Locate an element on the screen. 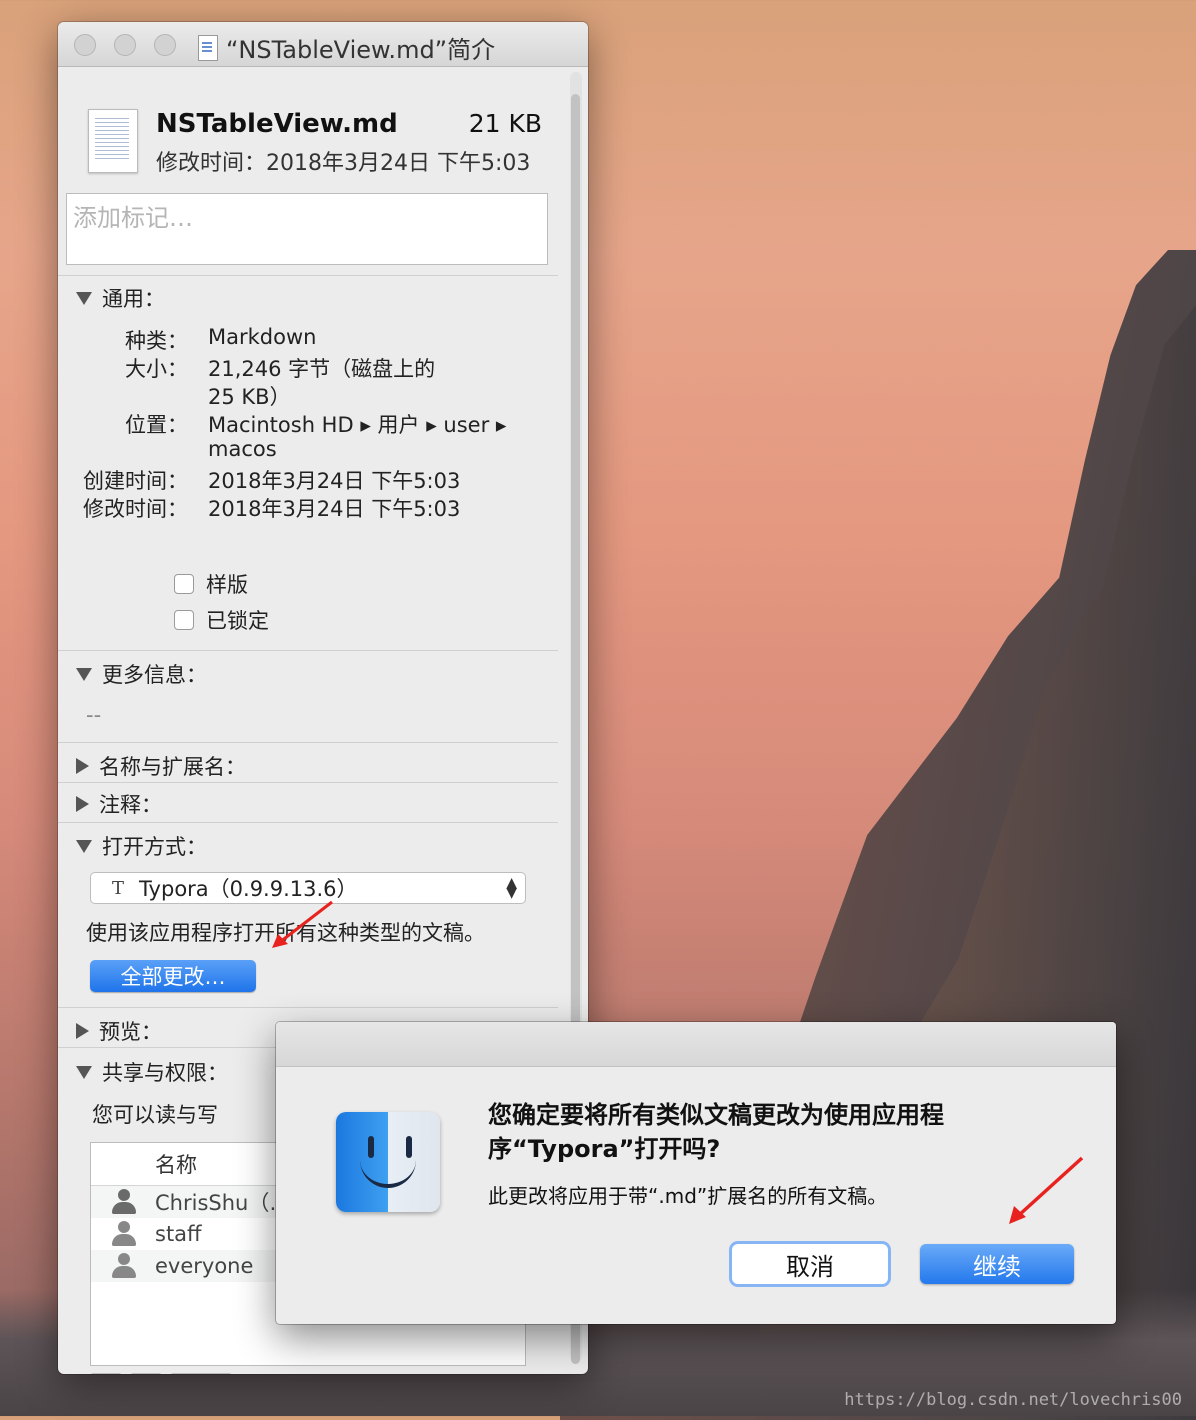  permission-everyone-name: everyone is located at coordinates (204, 1266).